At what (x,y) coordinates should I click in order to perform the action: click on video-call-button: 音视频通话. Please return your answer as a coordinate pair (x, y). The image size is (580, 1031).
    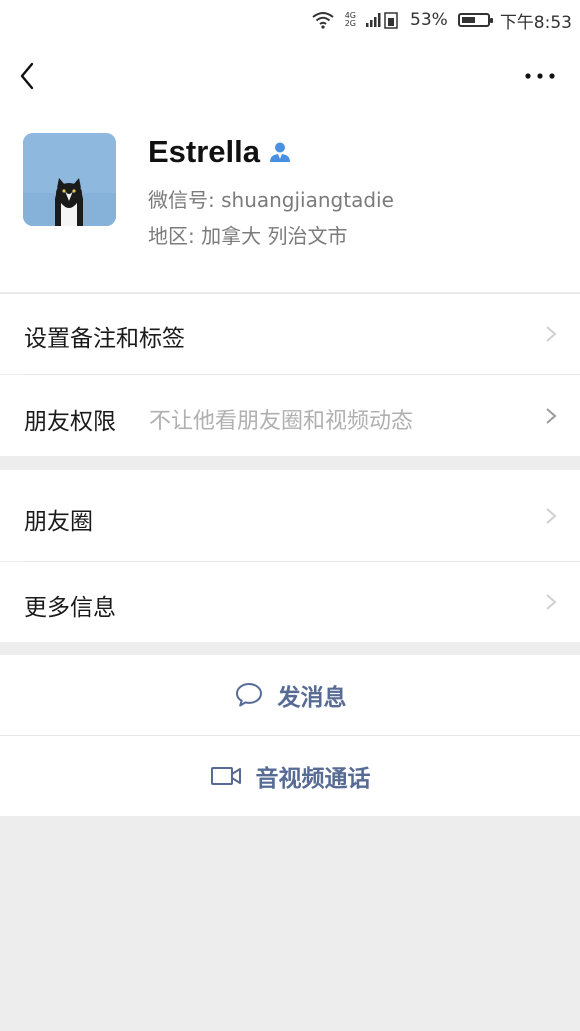
    Looking at the image, I should click on (290, 776).